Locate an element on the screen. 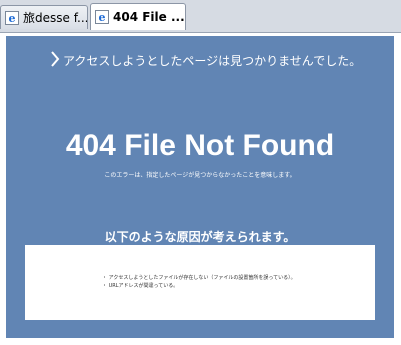  not-found-message: アクセスしようとしたページは見つかりませんでした。 is located at coordinates (212, 61).